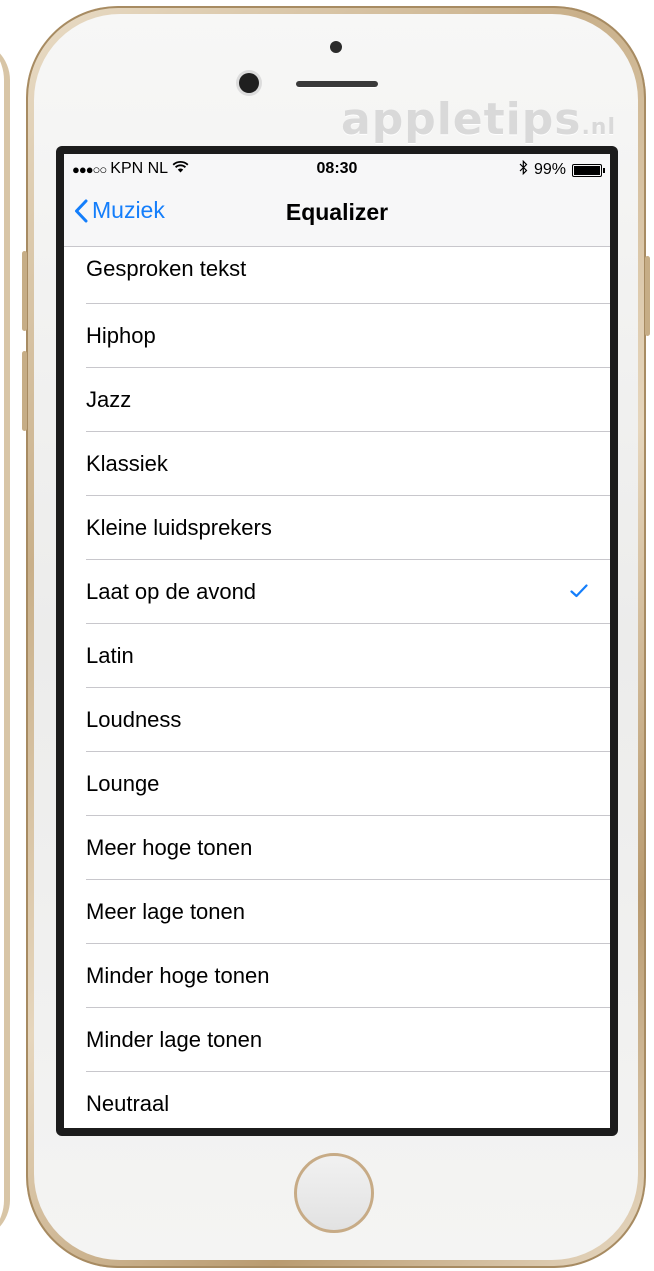  I want to click on status-right: 99%, so click(562, 169).